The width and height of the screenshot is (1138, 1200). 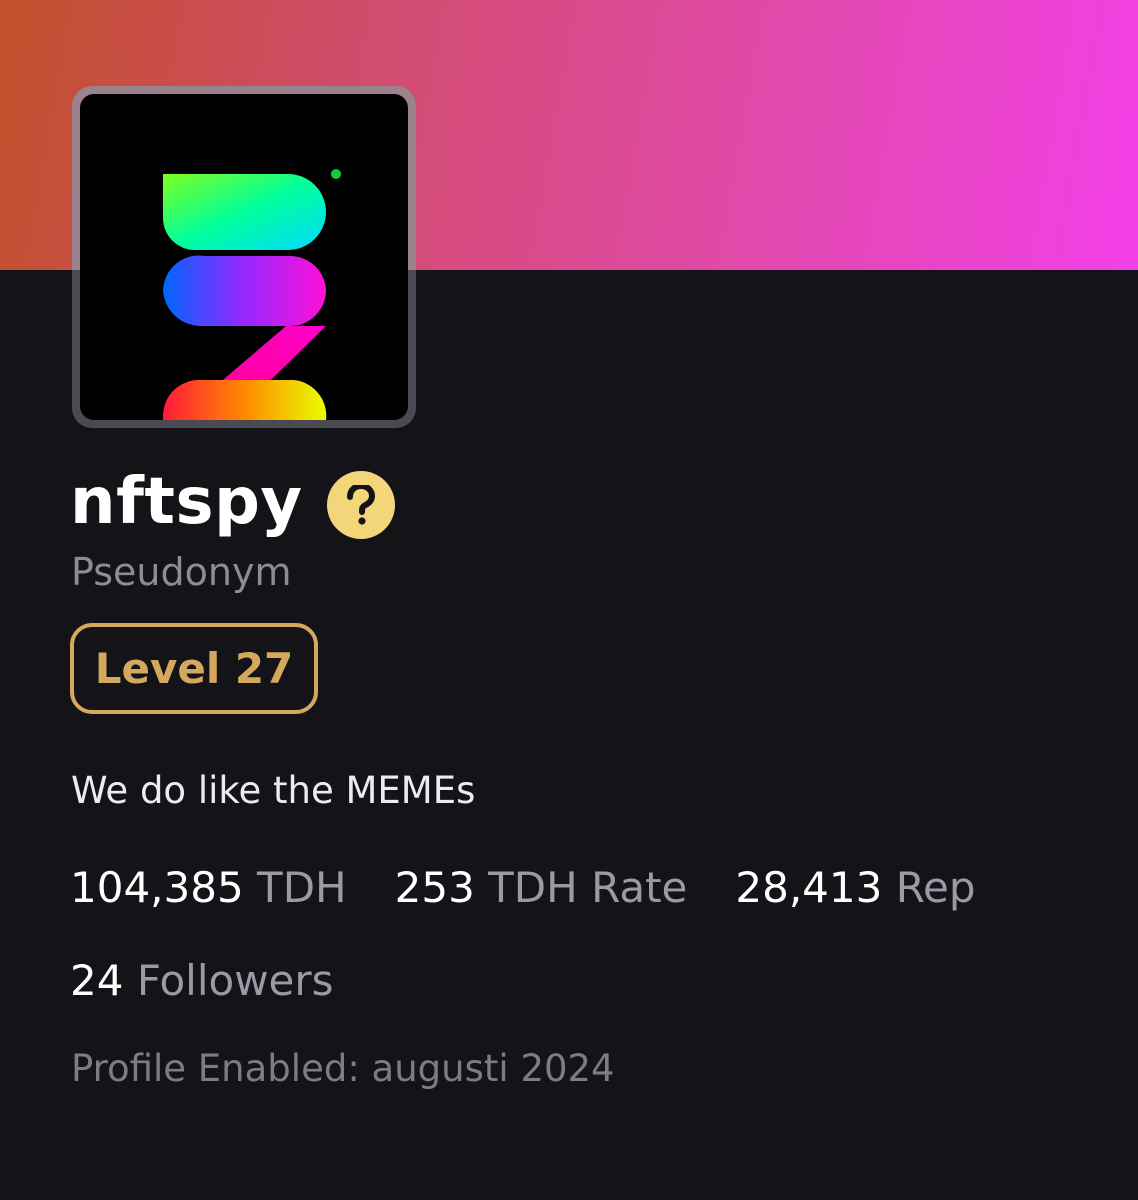 I want to click on stat-label: TDH Rate, so click(x=588, y=887).